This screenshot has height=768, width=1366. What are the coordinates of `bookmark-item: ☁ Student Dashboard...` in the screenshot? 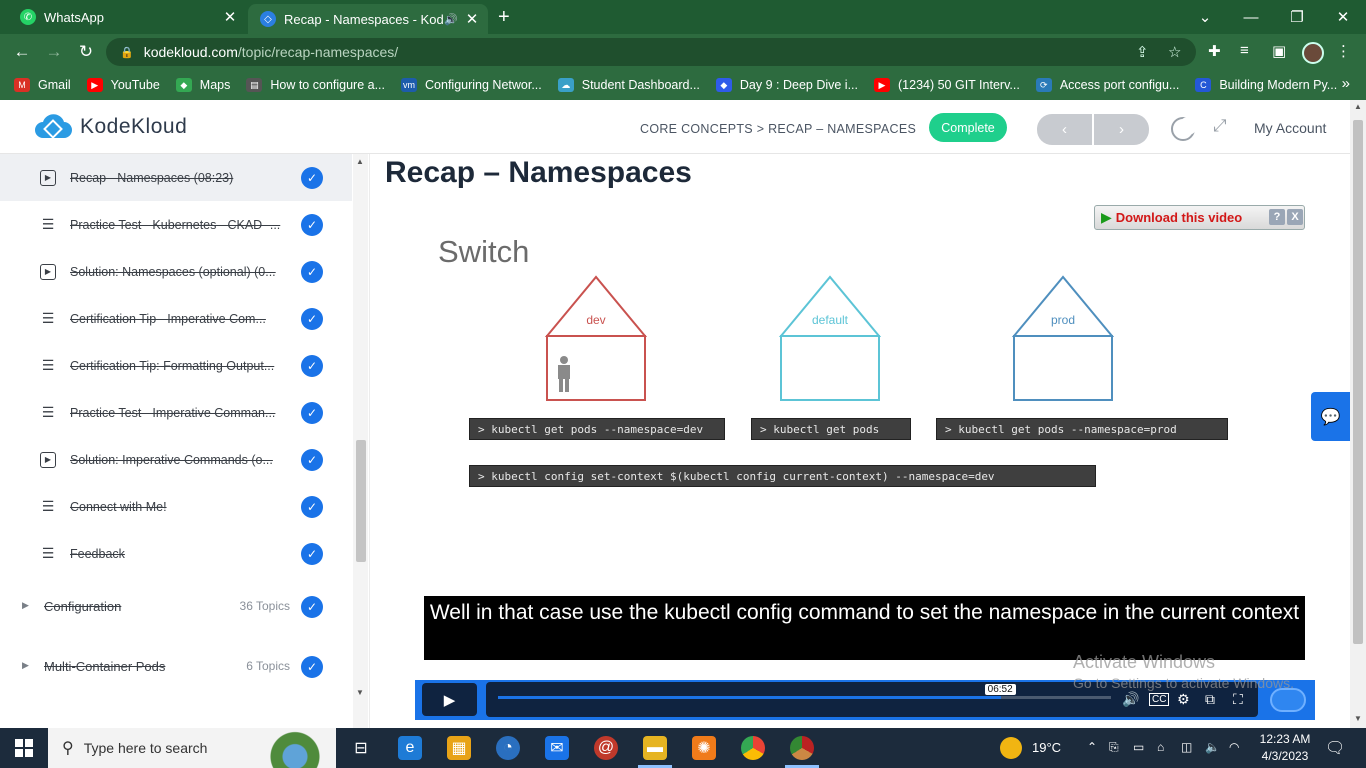 It's located at (628, 85).